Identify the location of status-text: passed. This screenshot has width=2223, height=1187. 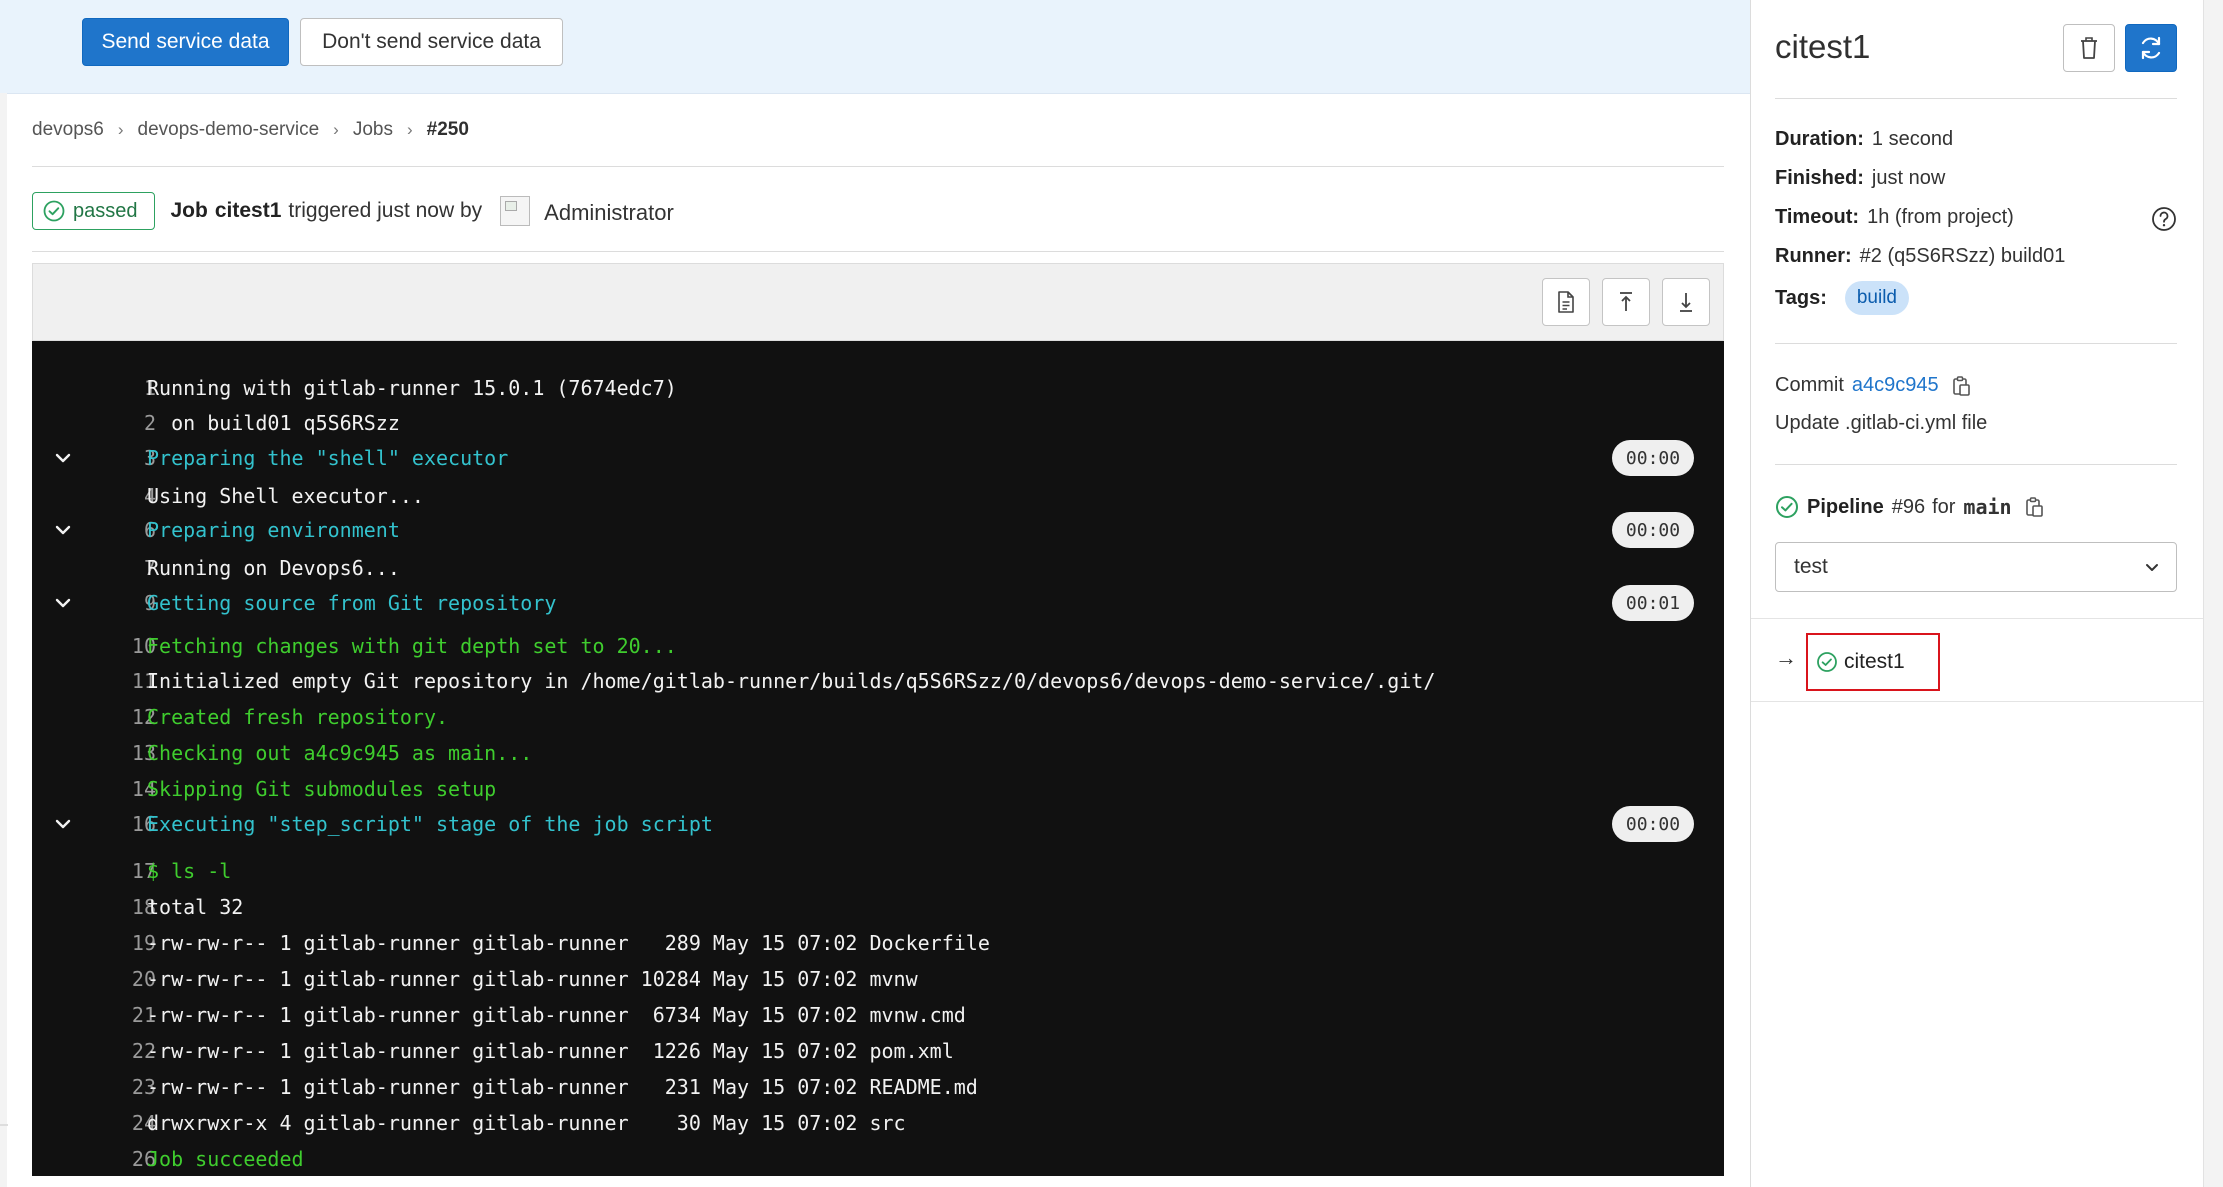
(105, 210).